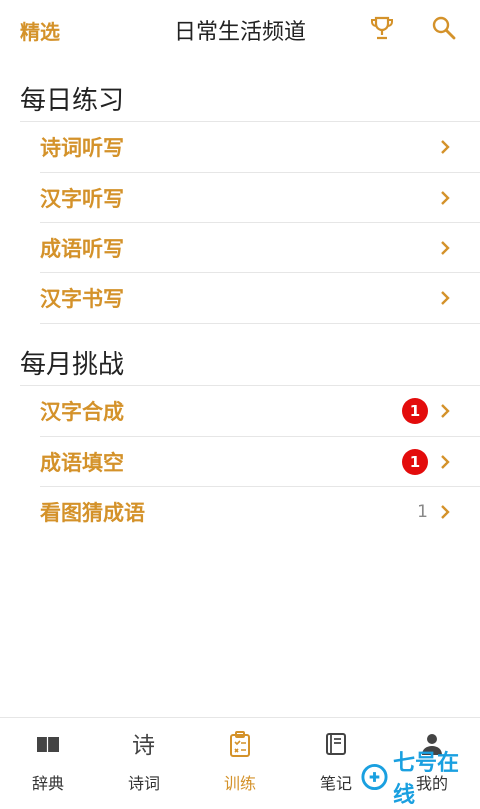  What do you see at coordinates (260, 248) in the screenshot?
I see `list-item-idiom-dictation: 成语听写` at bounding box center [260, 248].